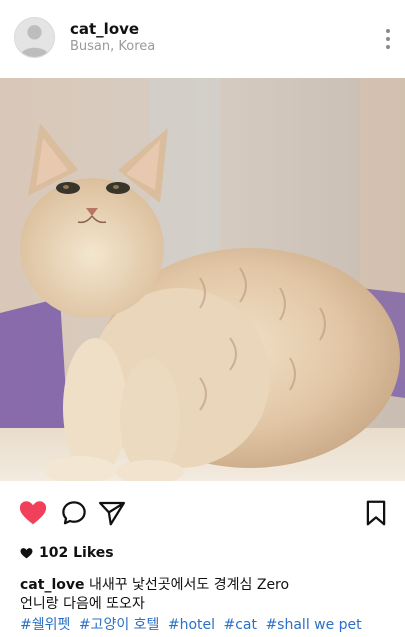 This screenshot has height=637, width=405. I want to click on caption-text-2: 언니랑 다음에 또오자, so click(82, 604).